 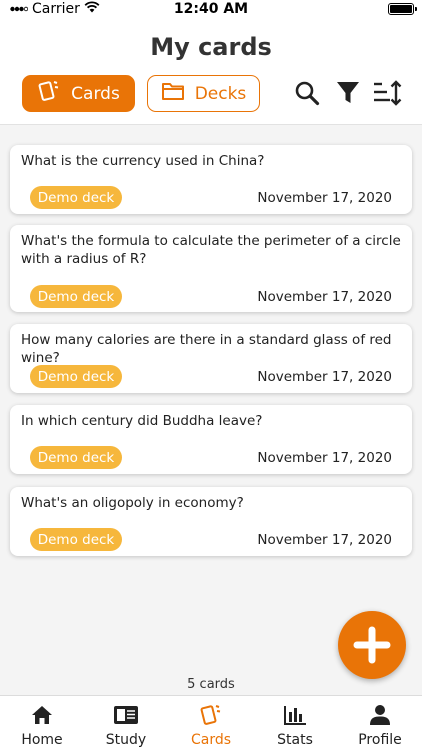 I want to click on tab-profile-label: Profile, so click(x=380, y=740).